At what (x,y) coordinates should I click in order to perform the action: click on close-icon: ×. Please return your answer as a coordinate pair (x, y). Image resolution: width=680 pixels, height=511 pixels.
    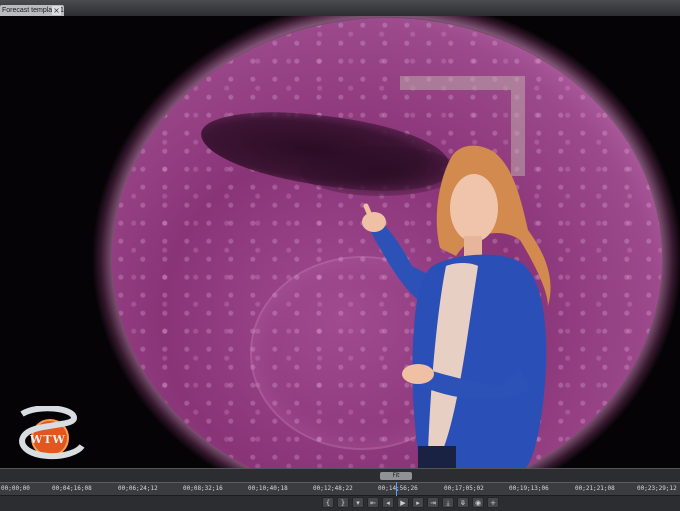
    Looking at the image, I should click on (56, 10).